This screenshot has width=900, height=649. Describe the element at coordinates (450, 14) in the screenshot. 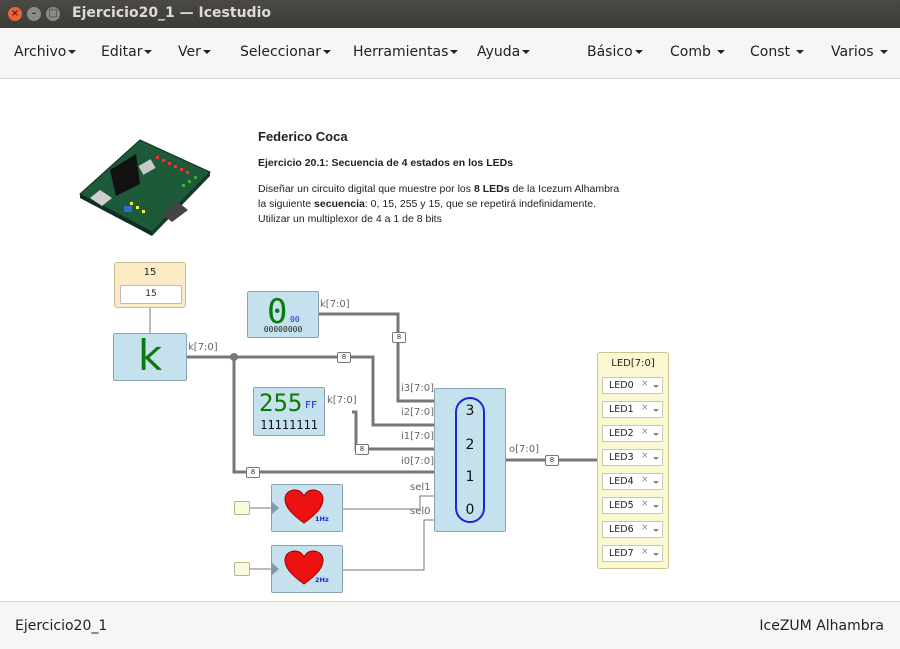

I see `title-bar: × – □ Ejercicio20_1 — Icestudio` at that location.